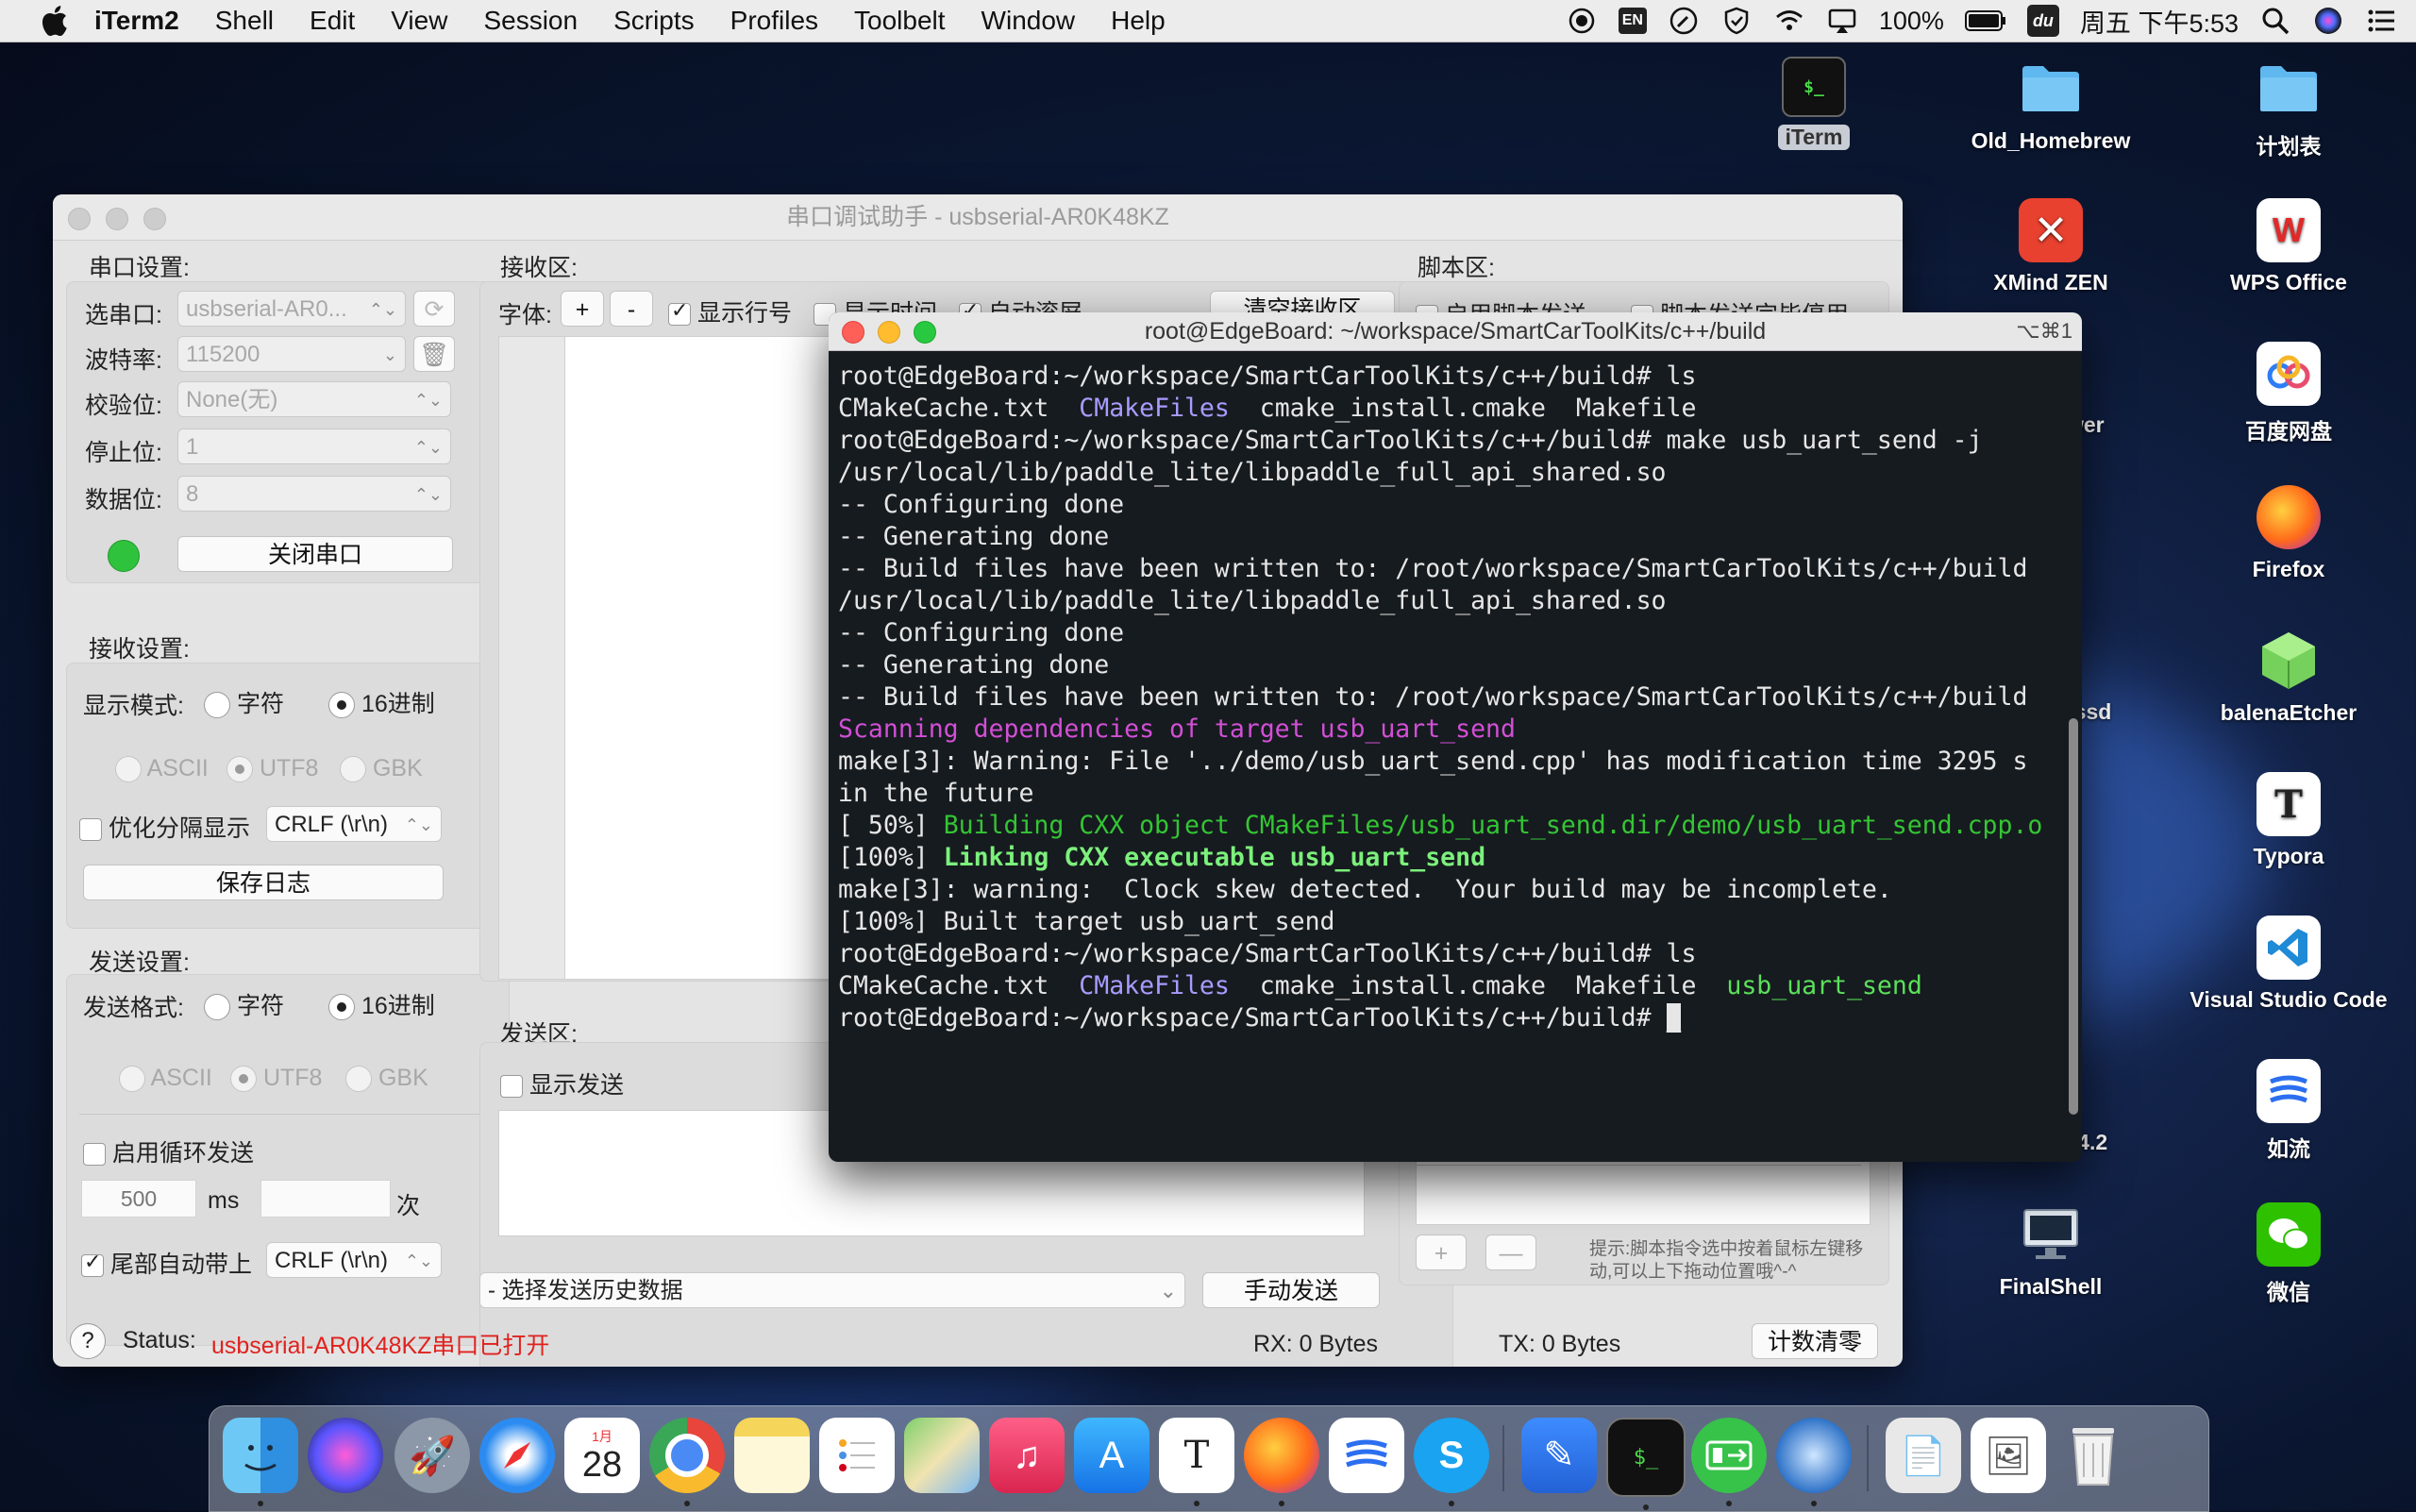 This screenshot has height=1512, width=2416. I want to click on close-port-button: 关闭串口, so click(315, 554).